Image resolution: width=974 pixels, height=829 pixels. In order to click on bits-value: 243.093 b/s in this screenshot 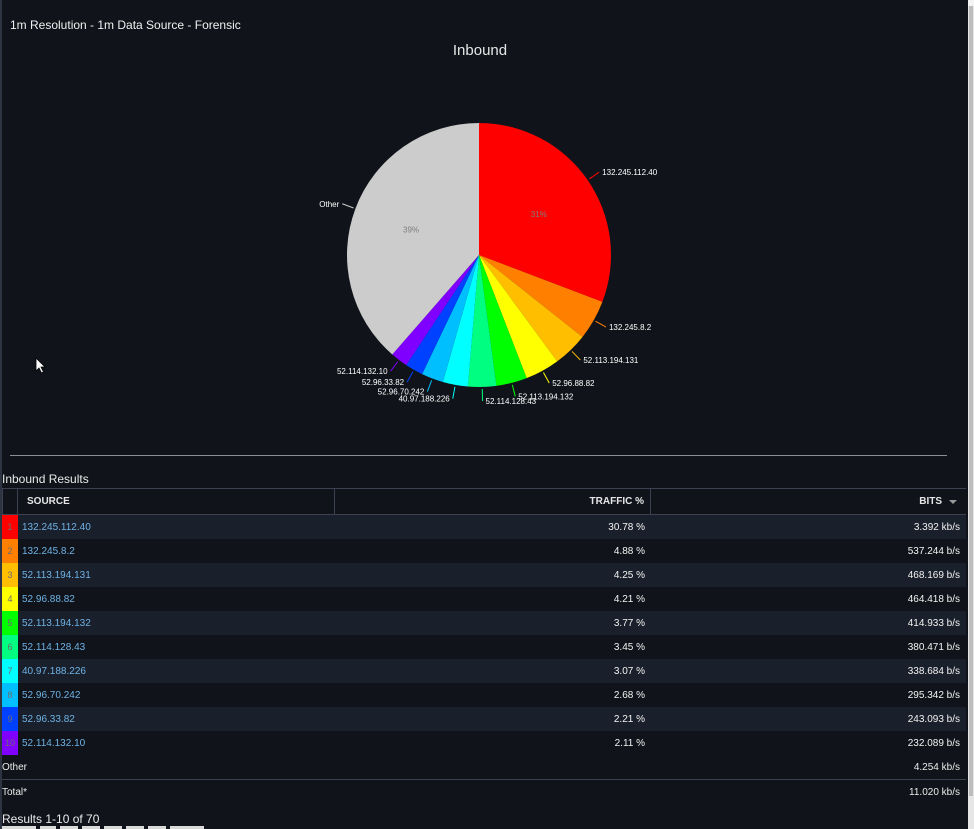, I will do `click(933, 719)`.